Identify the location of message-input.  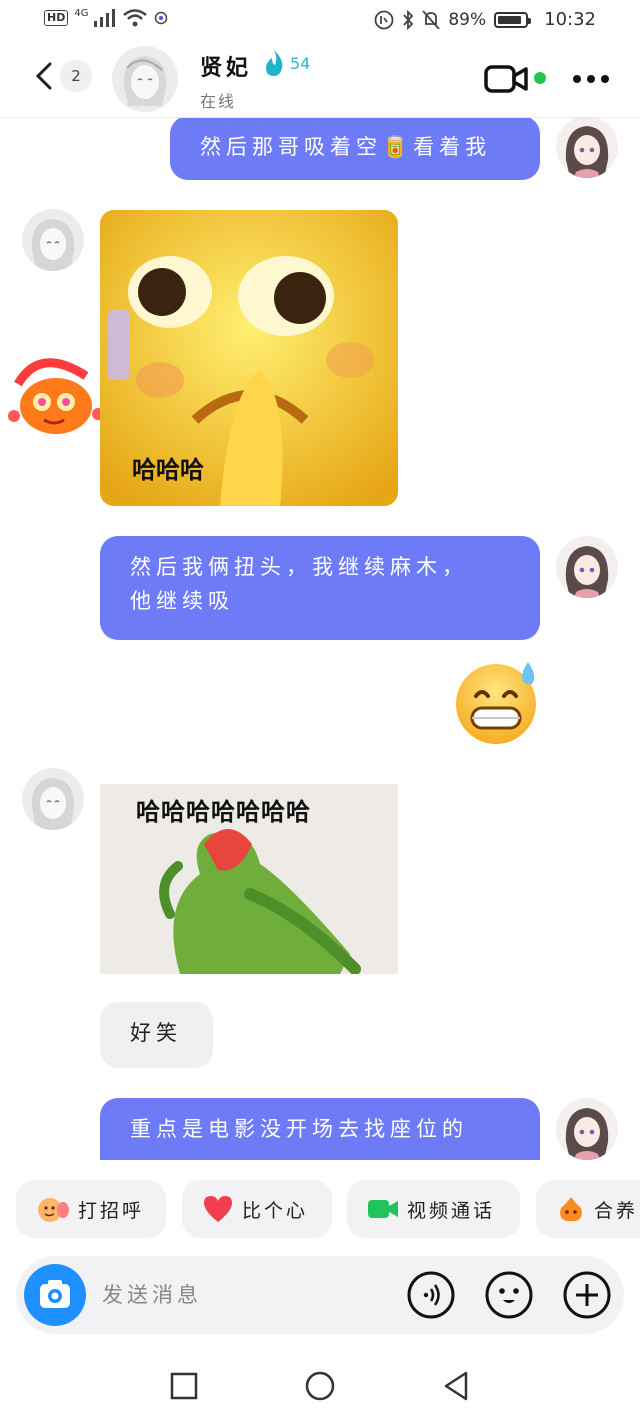
(247, 1295).